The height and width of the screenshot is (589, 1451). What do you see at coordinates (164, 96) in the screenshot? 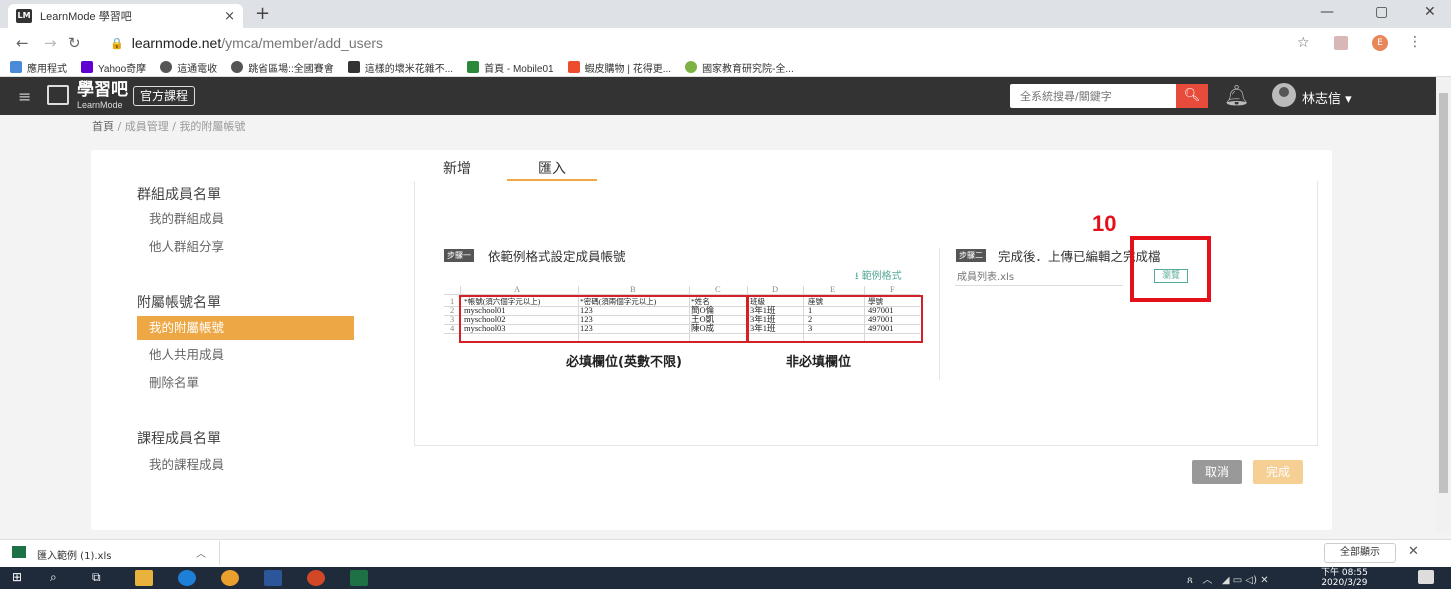
I see `official-courses-button: 官方課程` at bounding box center [164, 96].